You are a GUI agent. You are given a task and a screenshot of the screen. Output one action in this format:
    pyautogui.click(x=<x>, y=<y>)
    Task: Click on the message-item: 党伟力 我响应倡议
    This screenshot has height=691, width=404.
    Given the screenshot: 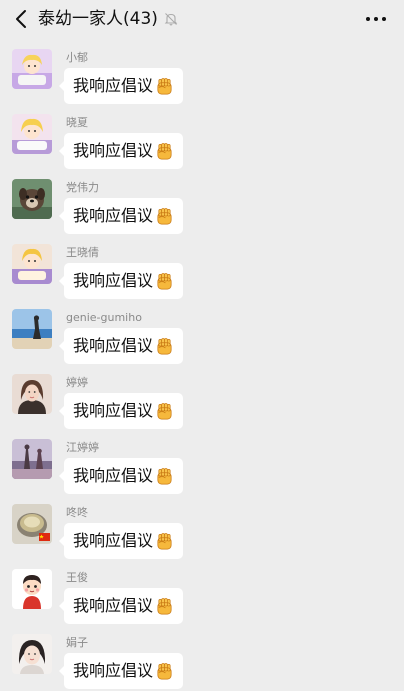 What is the action you would take?
    pyautogui.click(x=202, y=201)
    